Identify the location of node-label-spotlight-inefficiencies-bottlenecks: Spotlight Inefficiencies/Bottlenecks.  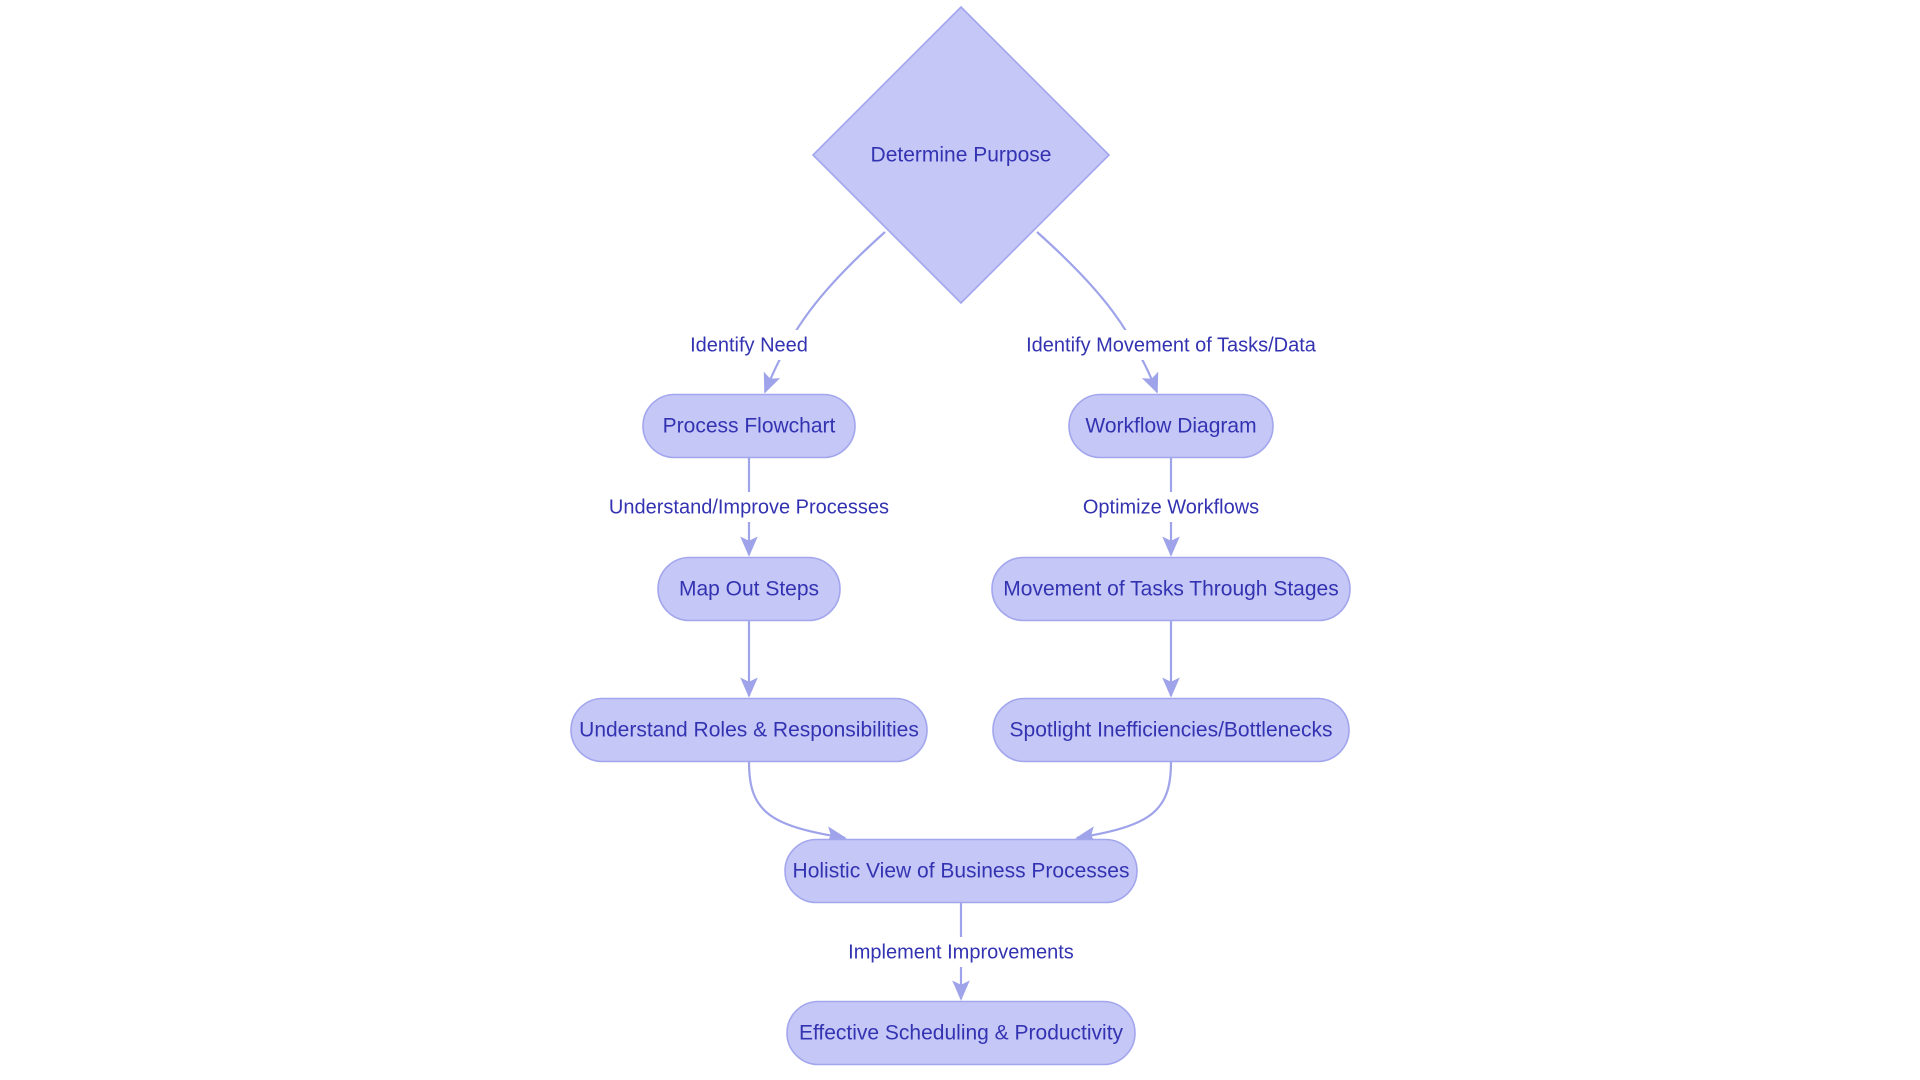
(1171, 730).